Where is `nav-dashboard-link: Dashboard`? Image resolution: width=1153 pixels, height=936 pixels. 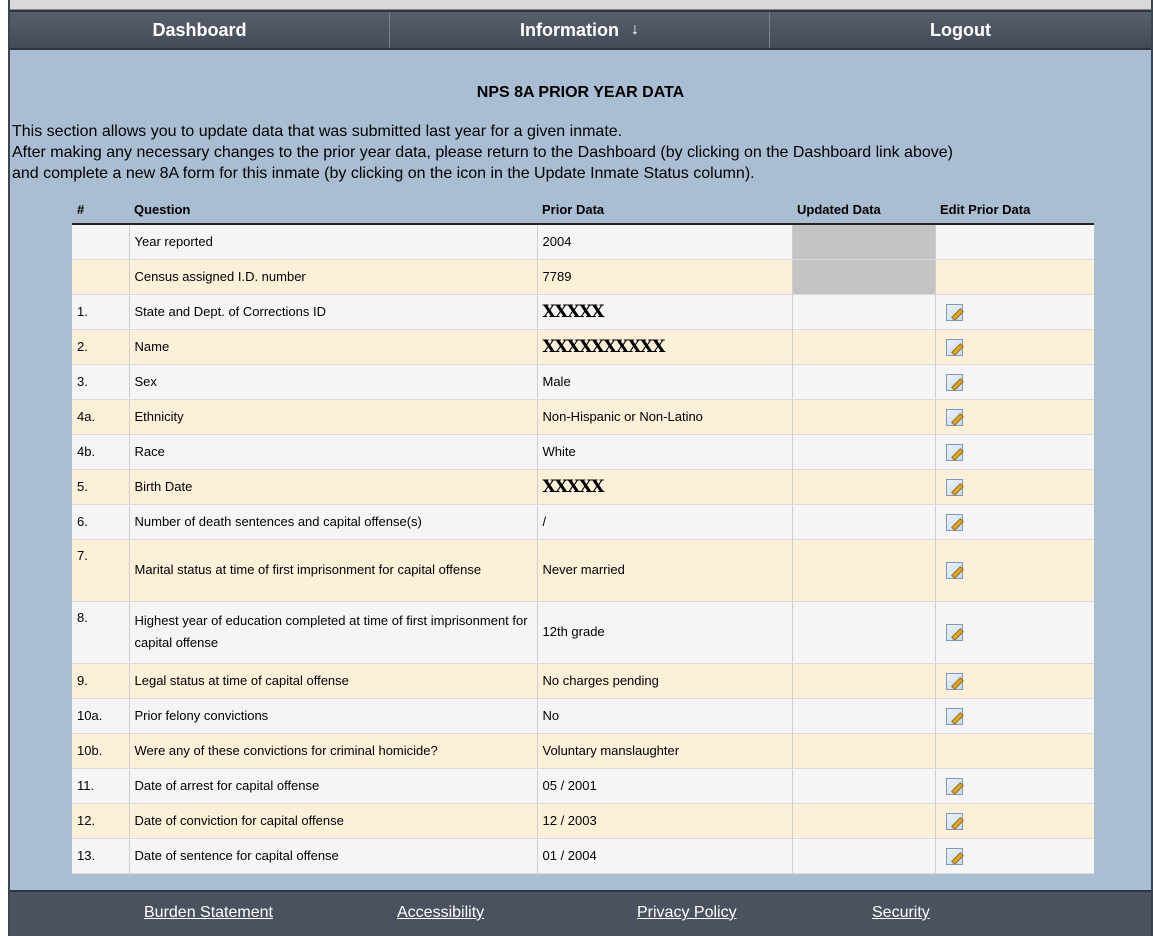 nav-dashboard-link: Dashboard is located at coordinates (200, 30).